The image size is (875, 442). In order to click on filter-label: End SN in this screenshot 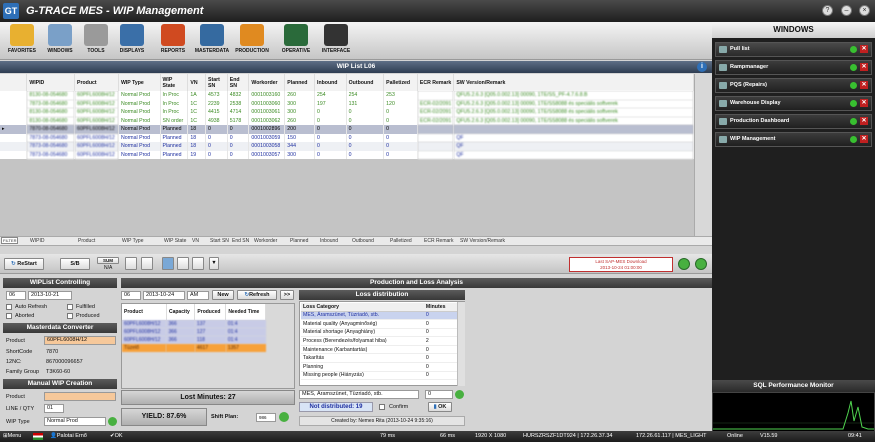, I will do `click(240, 241)`.